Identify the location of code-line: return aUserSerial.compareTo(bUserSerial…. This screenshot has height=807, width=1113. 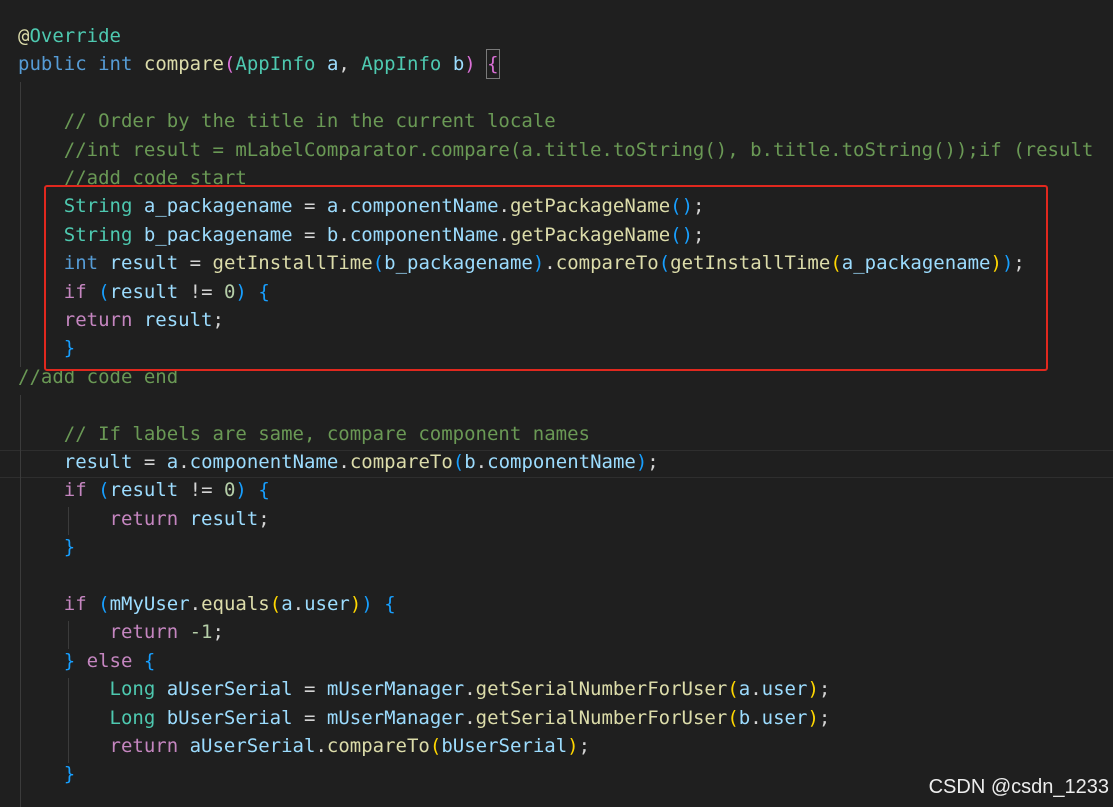
(304, 746).